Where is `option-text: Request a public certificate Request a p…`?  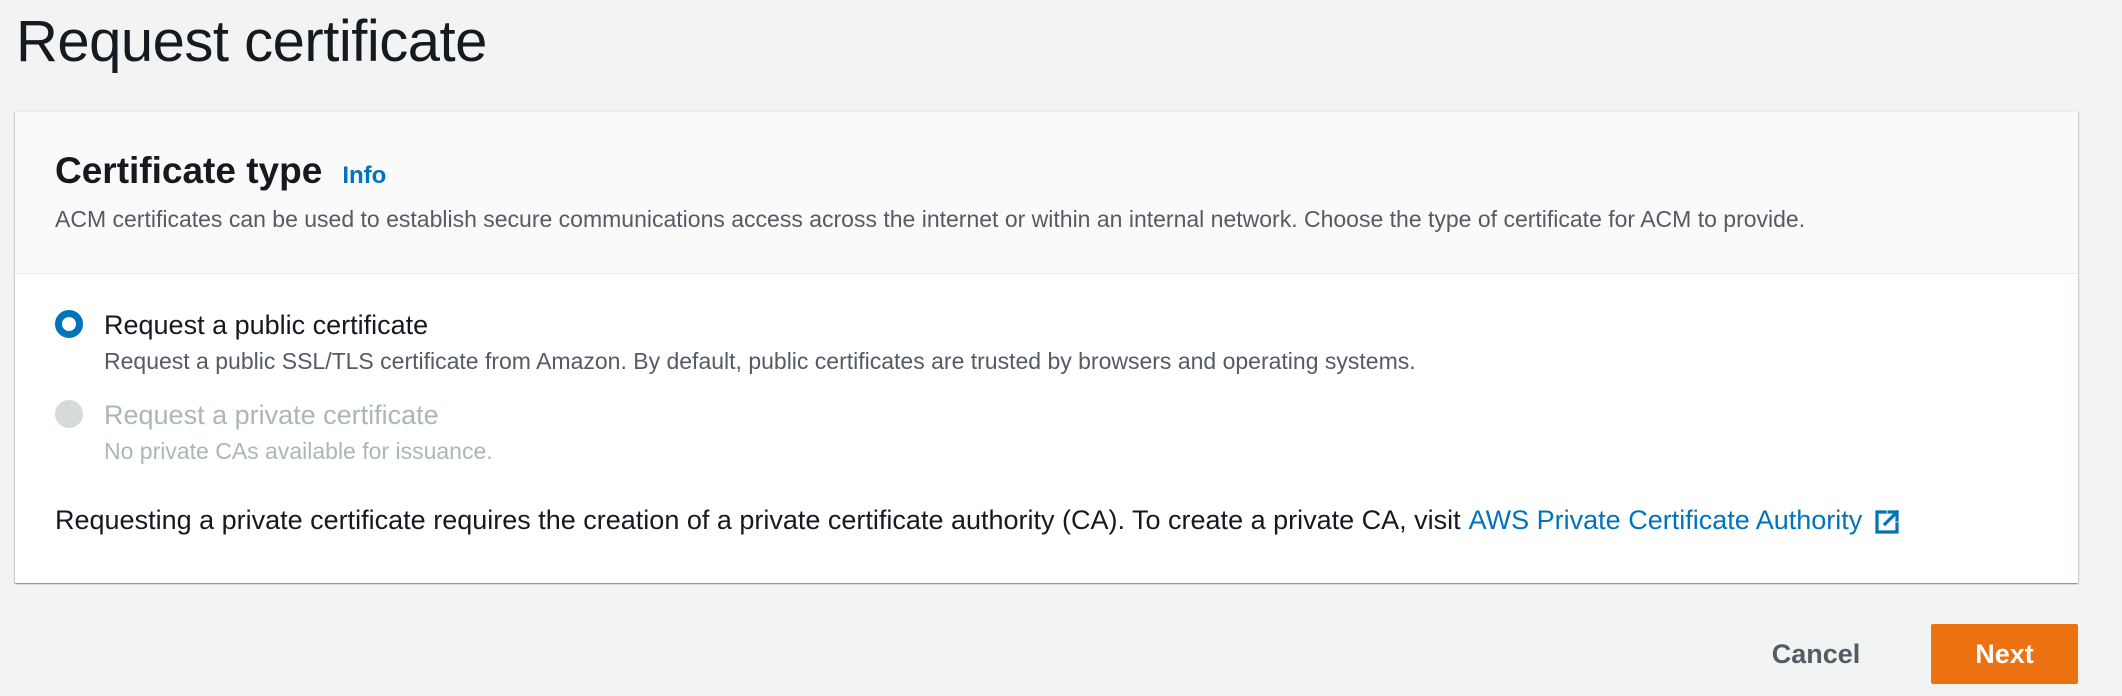
option-text: Request a public certificate Request a p… is located at coordinates (760, 341).